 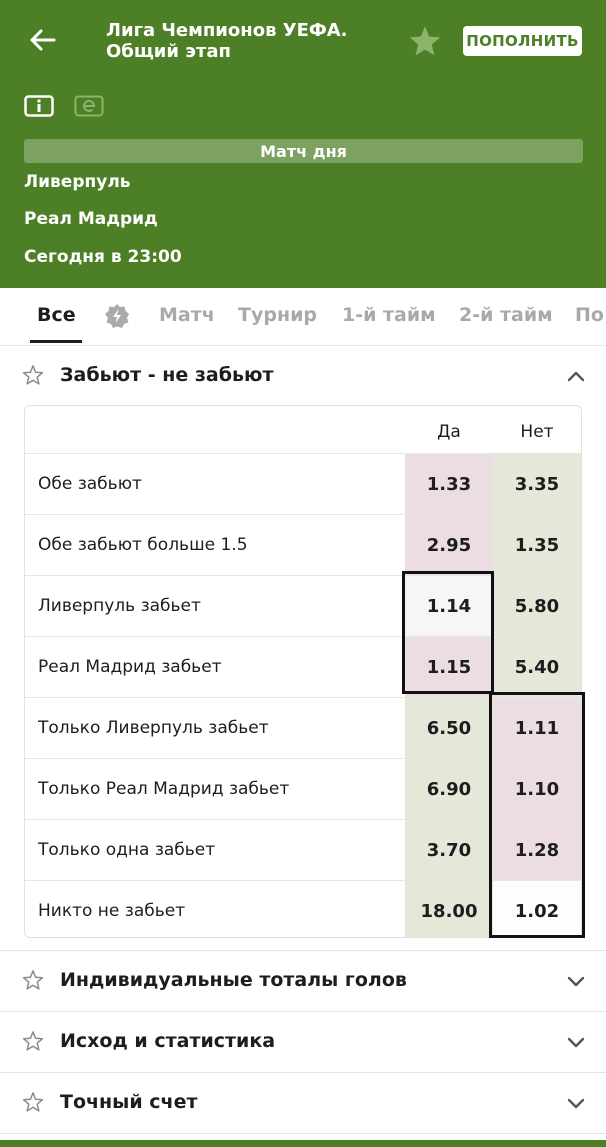 What do you see at coordinates (42, 40) in the screenshot?
I see `back-arrow-icon` at bounding box center [42, 40].